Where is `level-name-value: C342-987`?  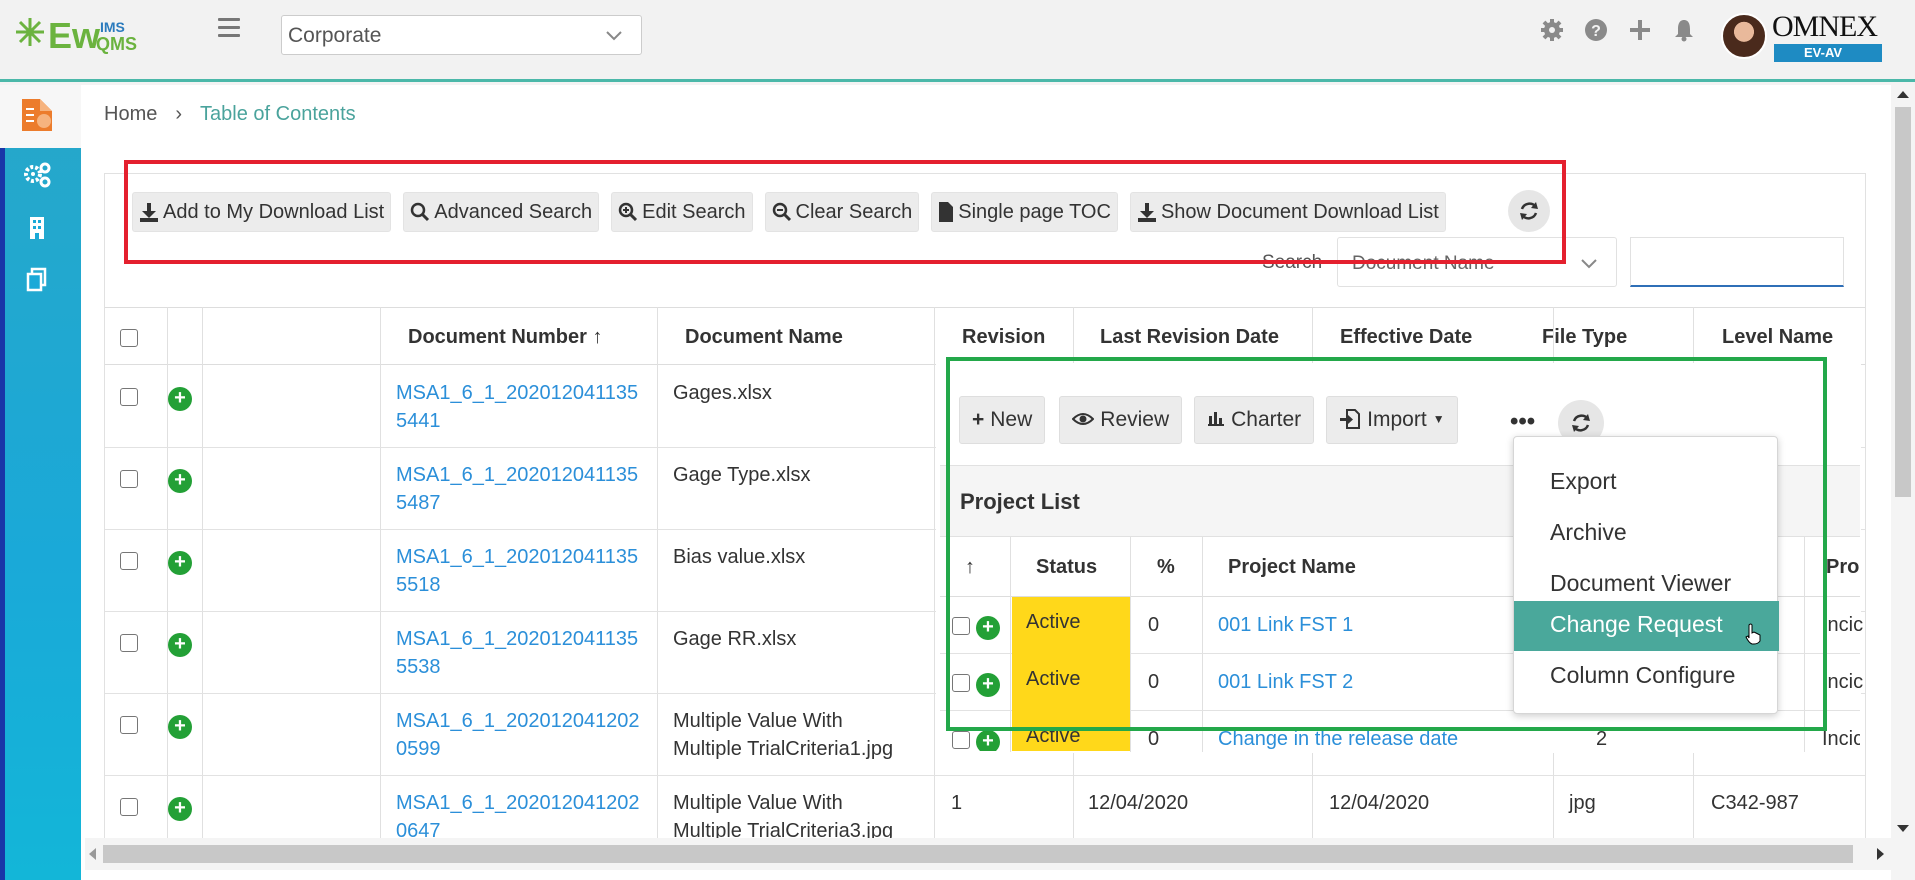 level-name-value: C342-987 is located at coordinates (1755, 803).